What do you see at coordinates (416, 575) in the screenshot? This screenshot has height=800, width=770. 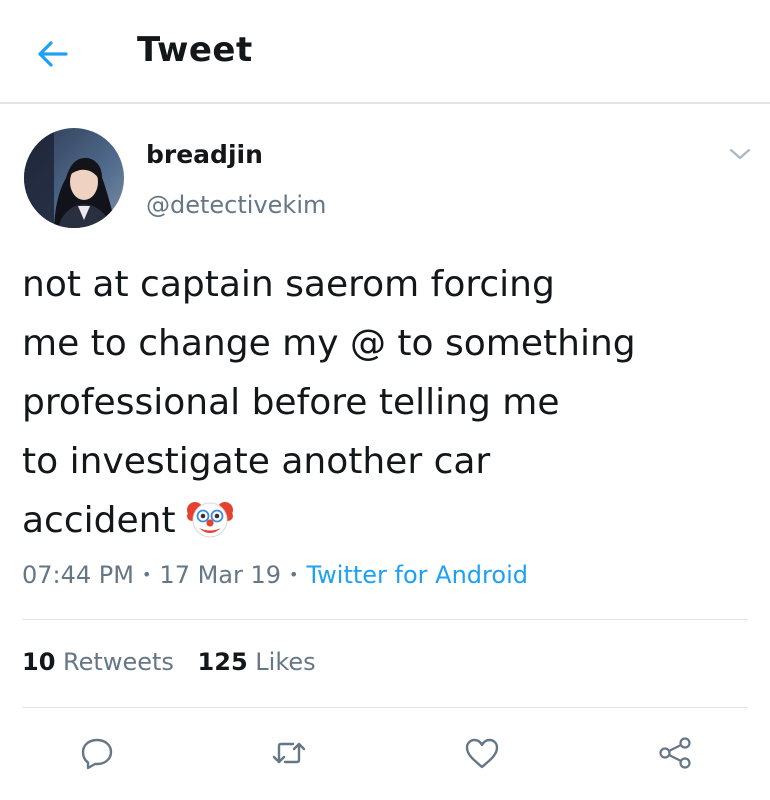 I see `tweet-source-link: Twitter for Android` at bounding box center [416, 575].